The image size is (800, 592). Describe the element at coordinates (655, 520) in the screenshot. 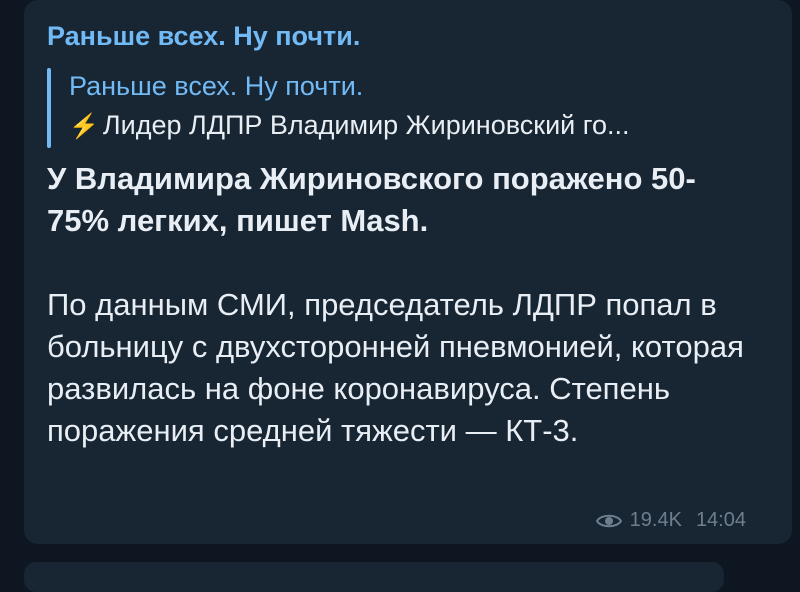

I see `view-count: 19.4K` at that location.